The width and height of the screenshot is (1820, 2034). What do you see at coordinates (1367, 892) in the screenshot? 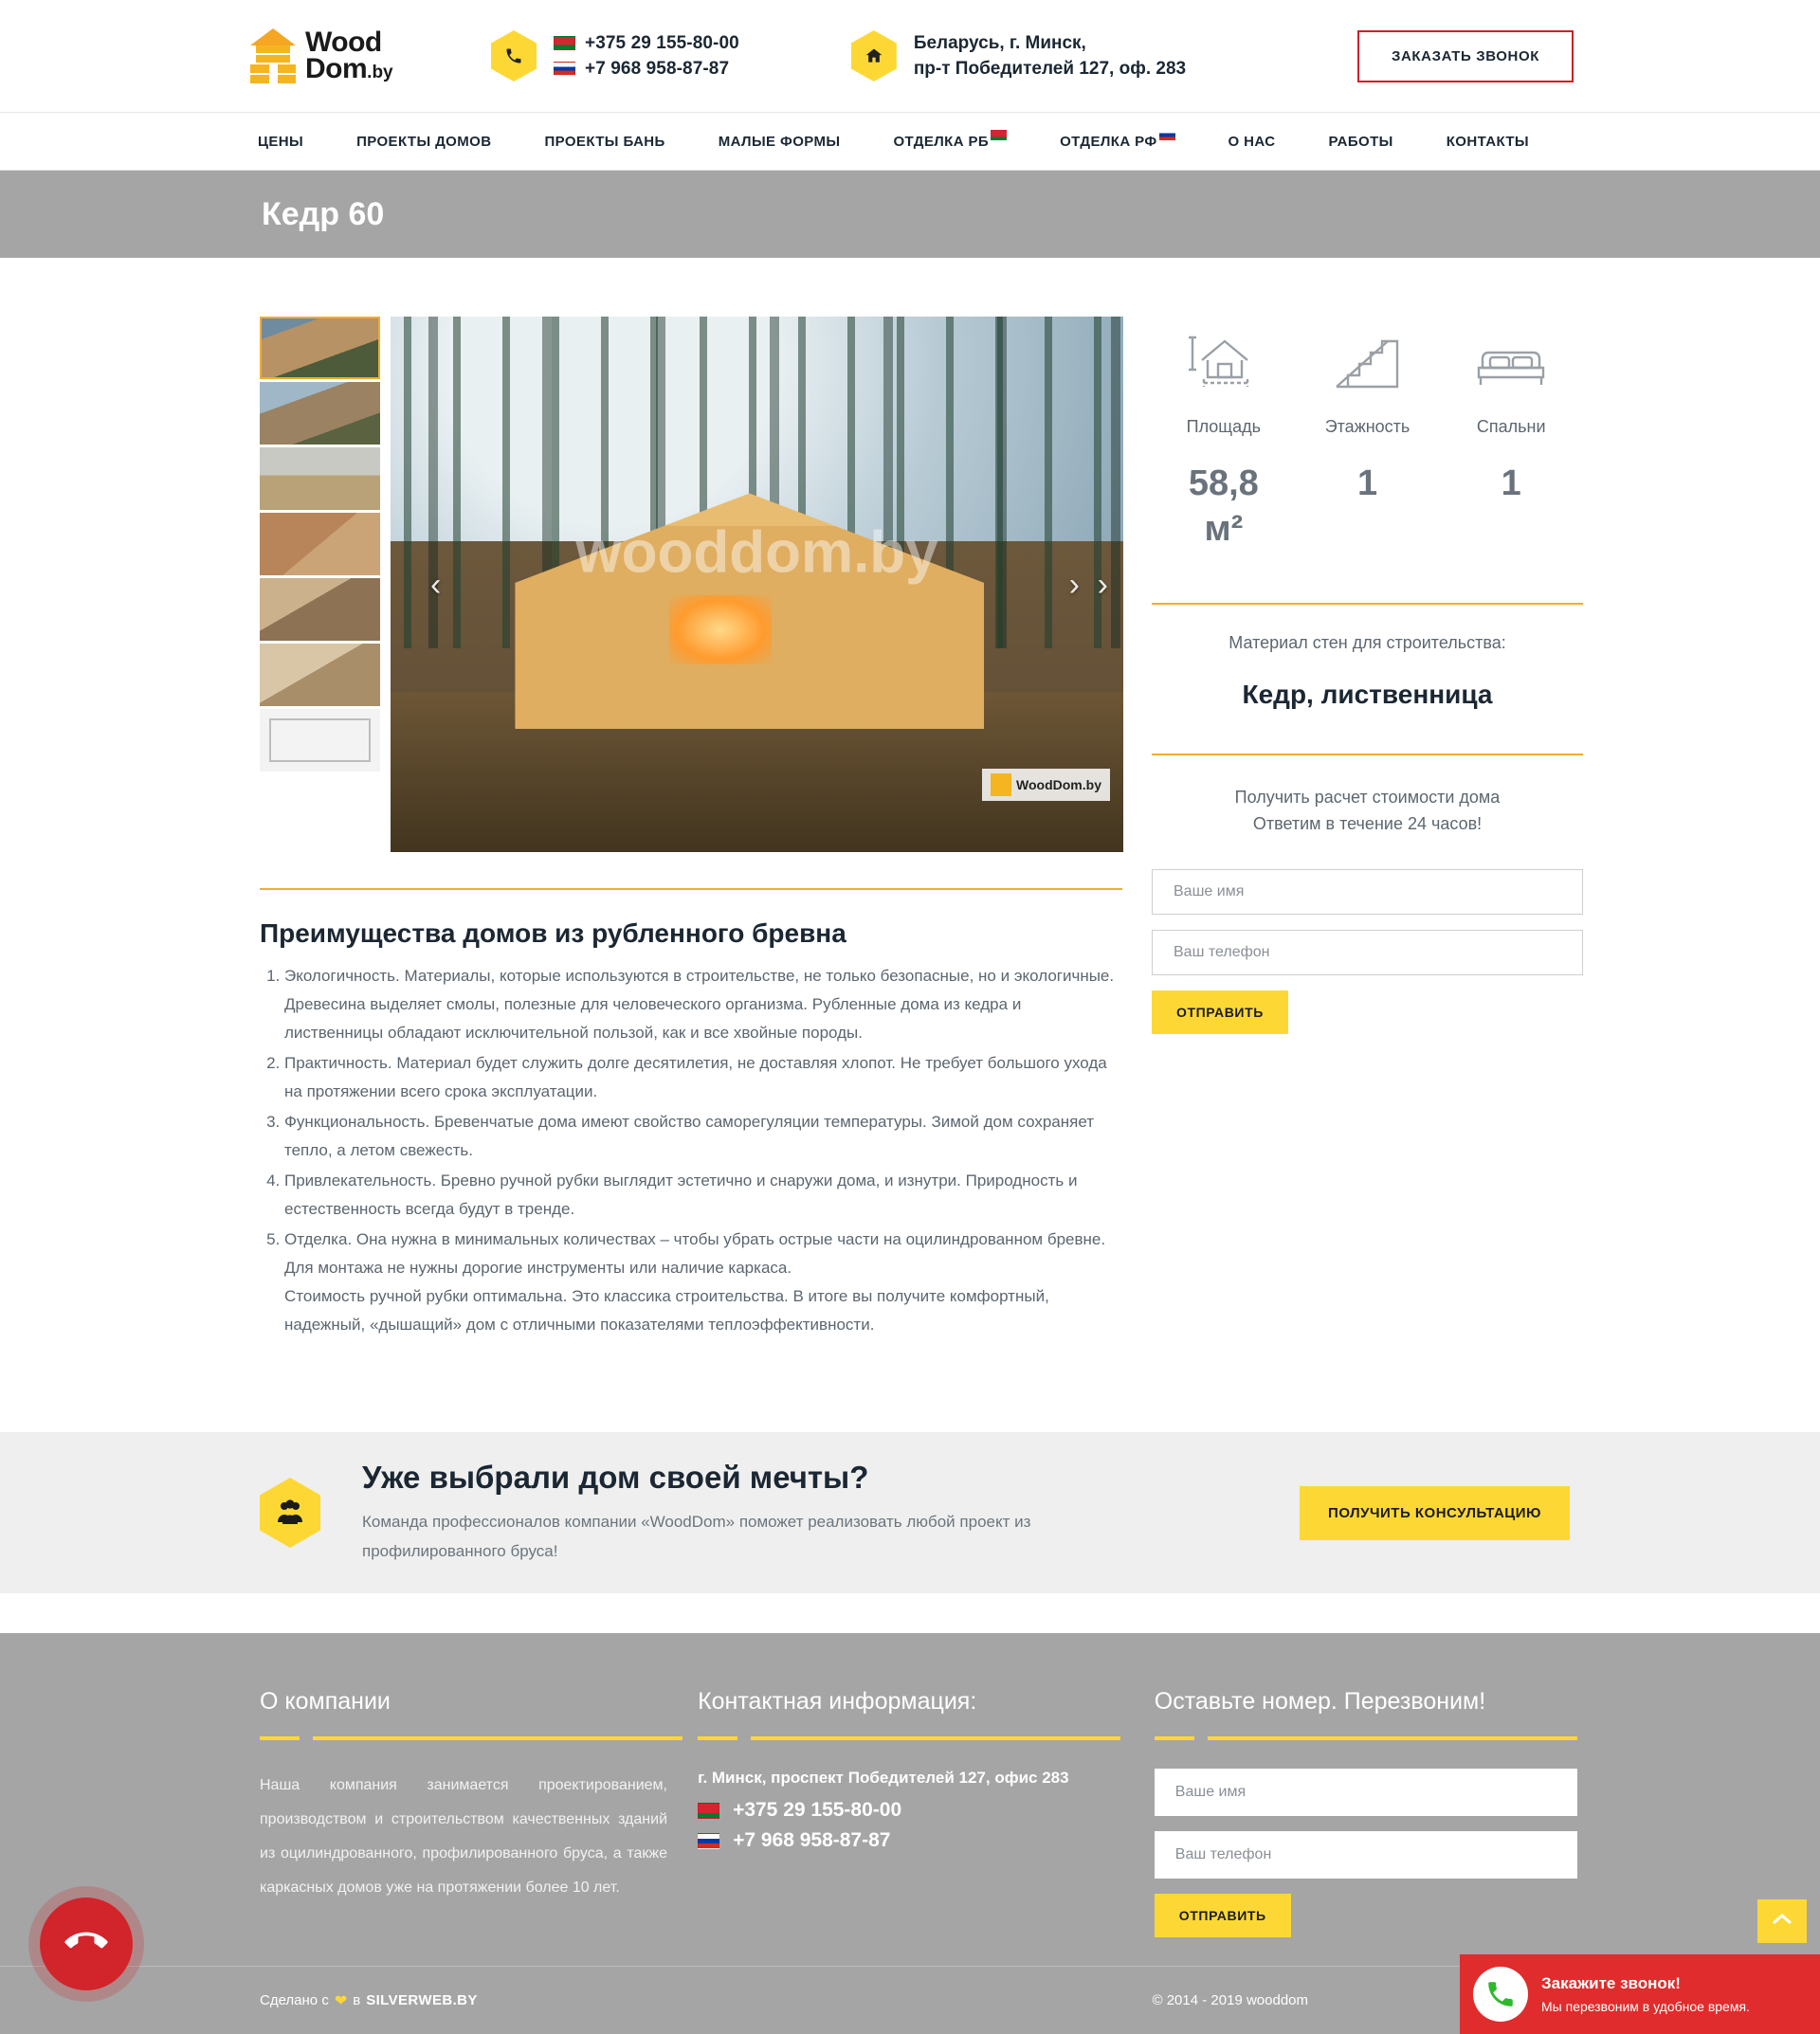
I see `calc-name-input` at bounding box center [1367, 892].